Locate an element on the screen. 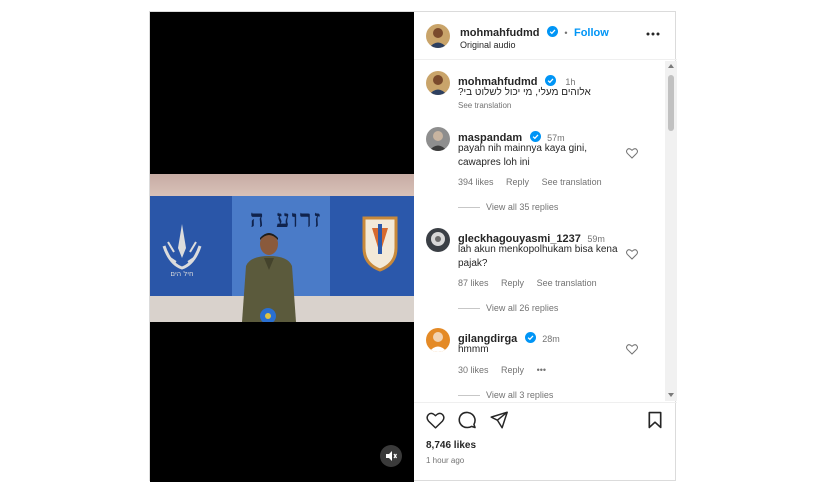  soldier-figure is located at coordinates (269, 277).